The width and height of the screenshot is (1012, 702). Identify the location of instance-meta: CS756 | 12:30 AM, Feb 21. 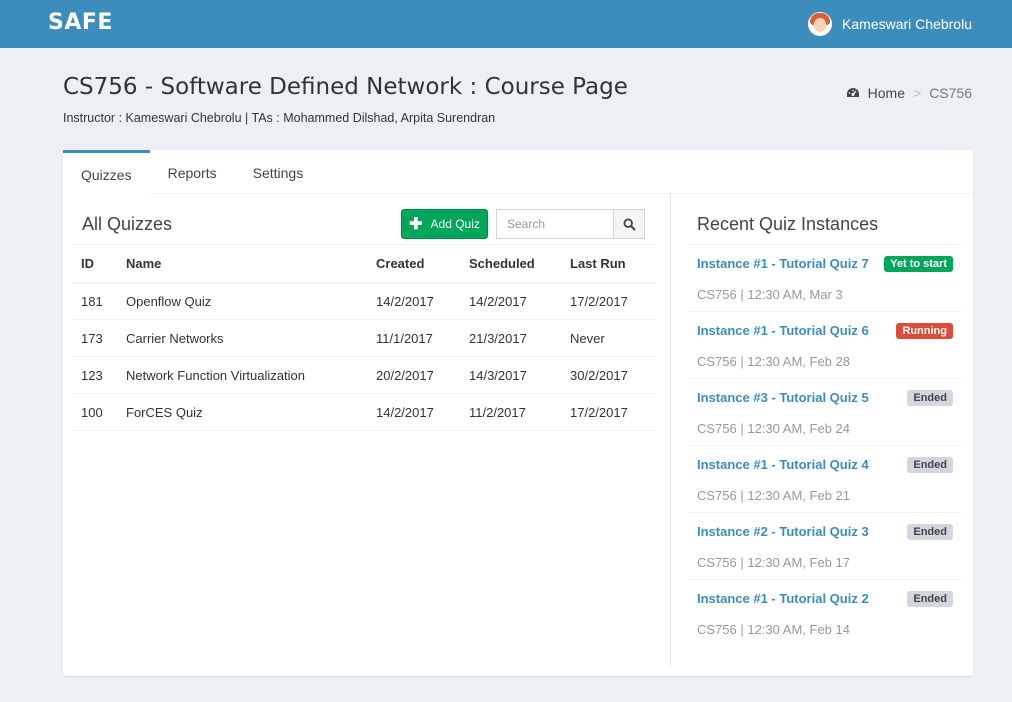
(773, 495).